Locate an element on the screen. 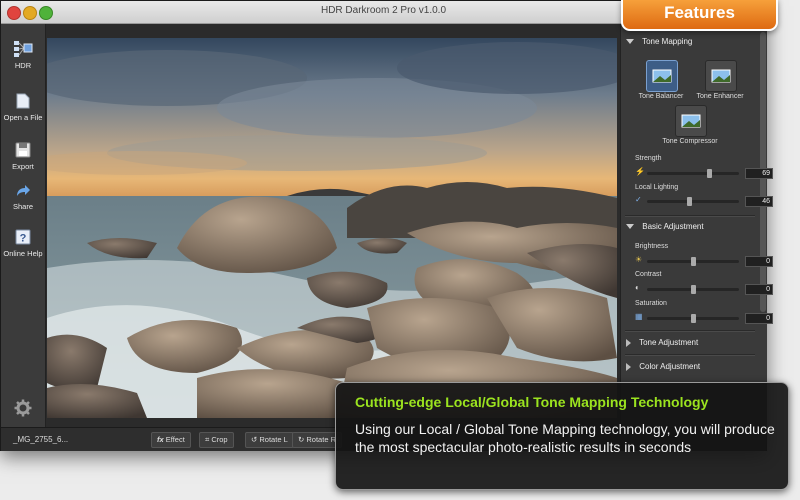 This screenshot has height=500, width=800. crop-button: ⌗ Crop is located at coordinates (216, 440).